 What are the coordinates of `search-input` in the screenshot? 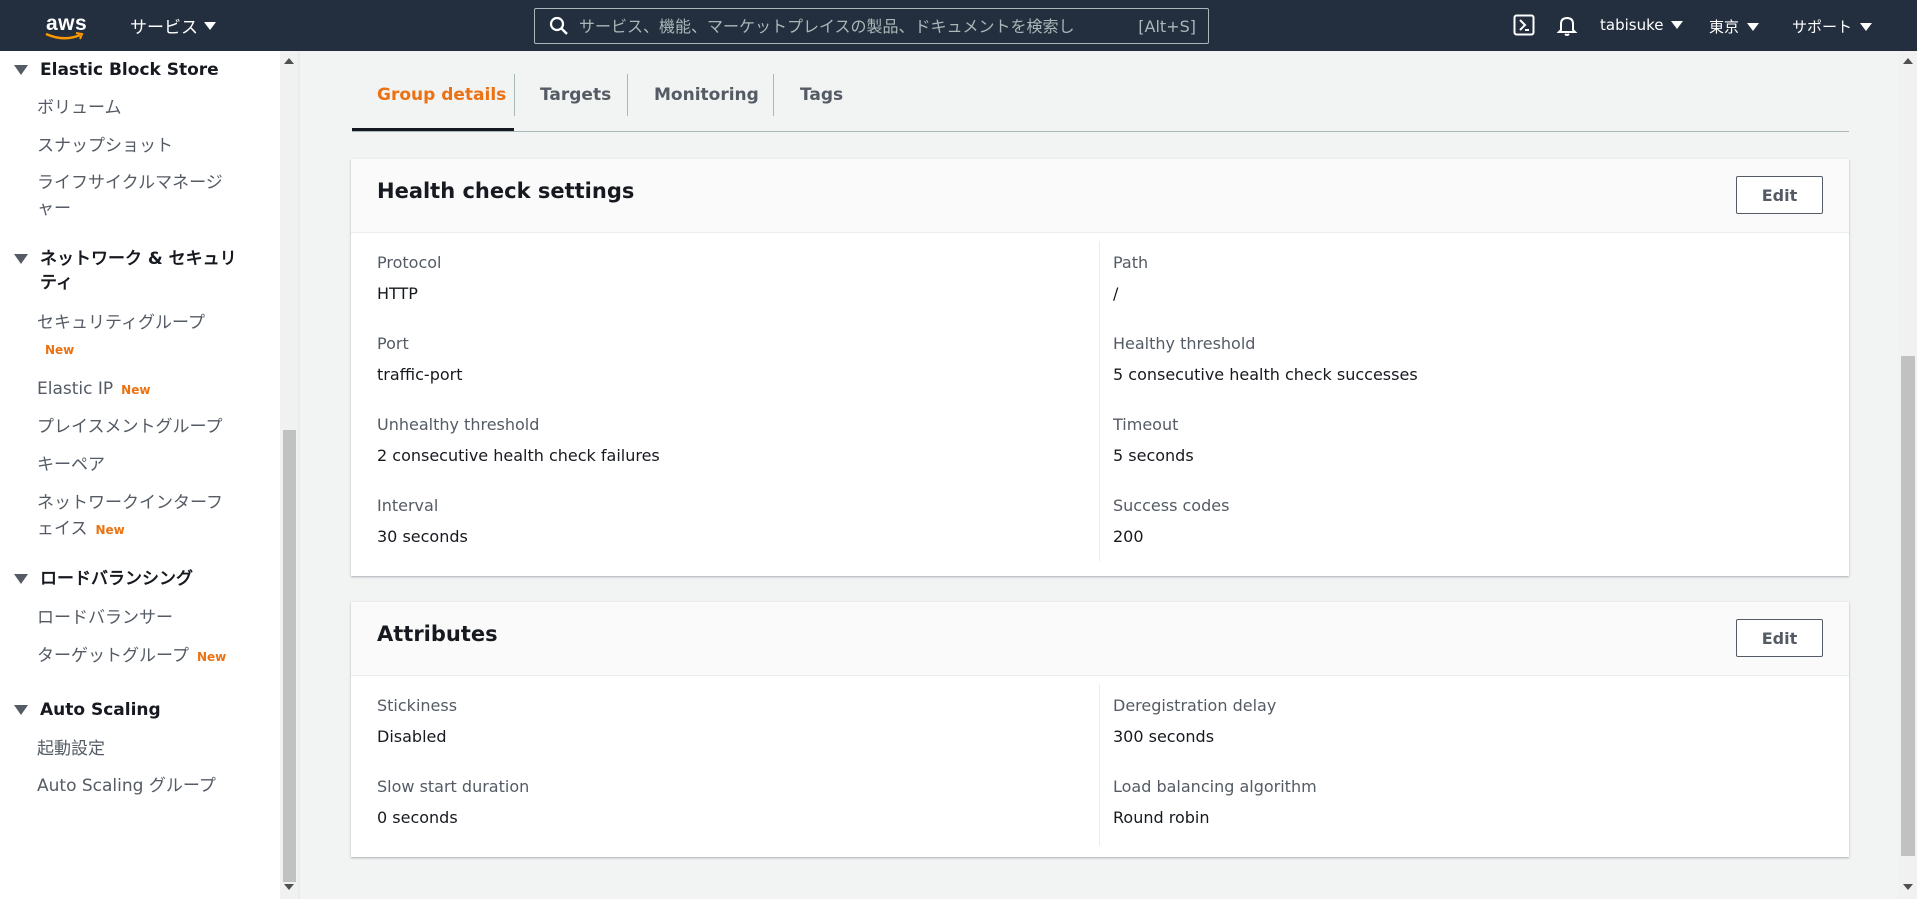 It's located at (859, 26).